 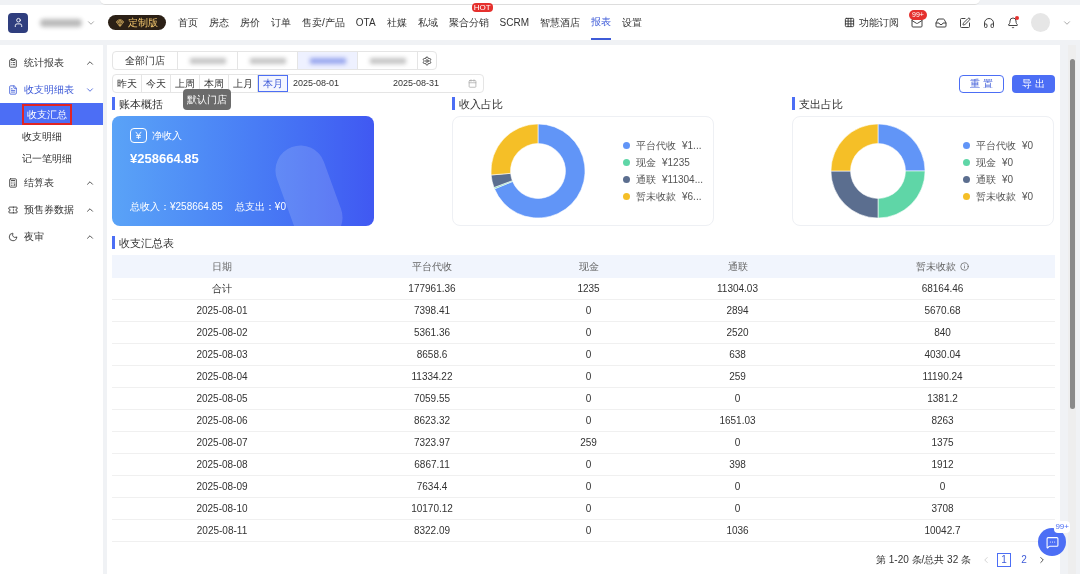 I want to click on net-income-amount: ¥258664.85, so click(x=165, y=159).